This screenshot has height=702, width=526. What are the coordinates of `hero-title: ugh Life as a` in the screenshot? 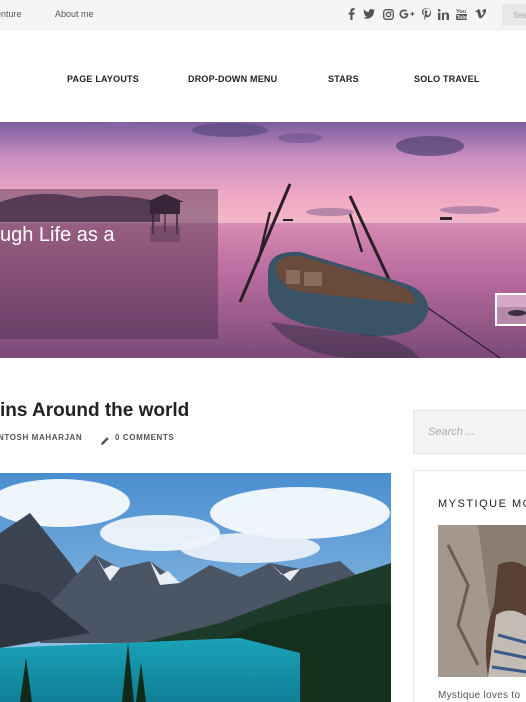 It's located at (57, 235).